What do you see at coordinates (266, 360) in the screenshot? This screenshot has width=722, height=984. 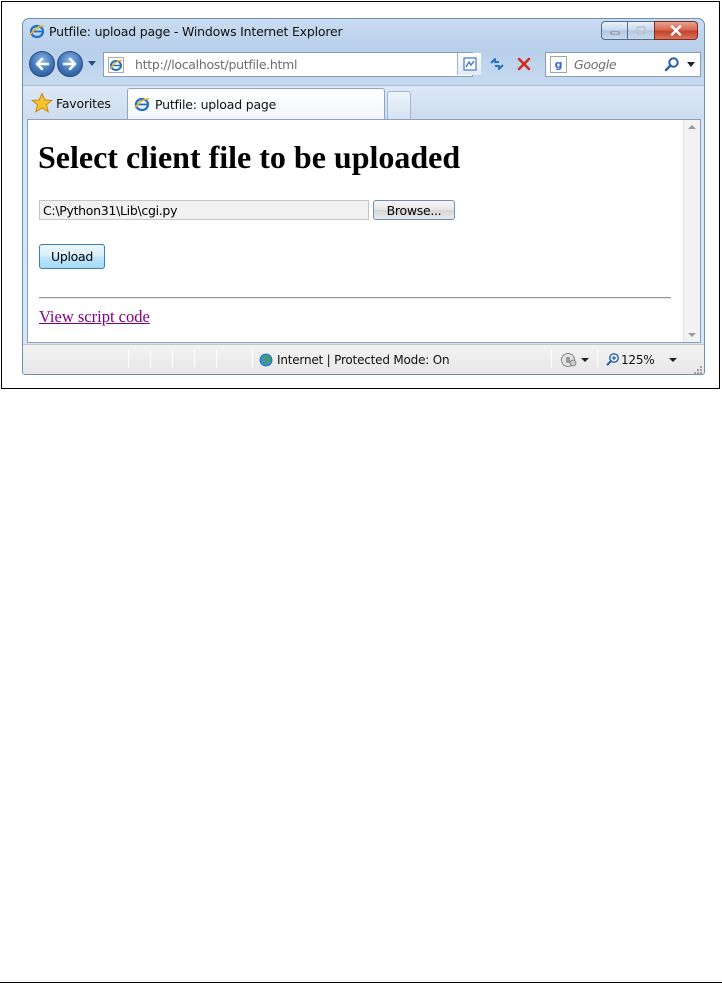 I see `globe-icon` at bounding box center [266, 360].